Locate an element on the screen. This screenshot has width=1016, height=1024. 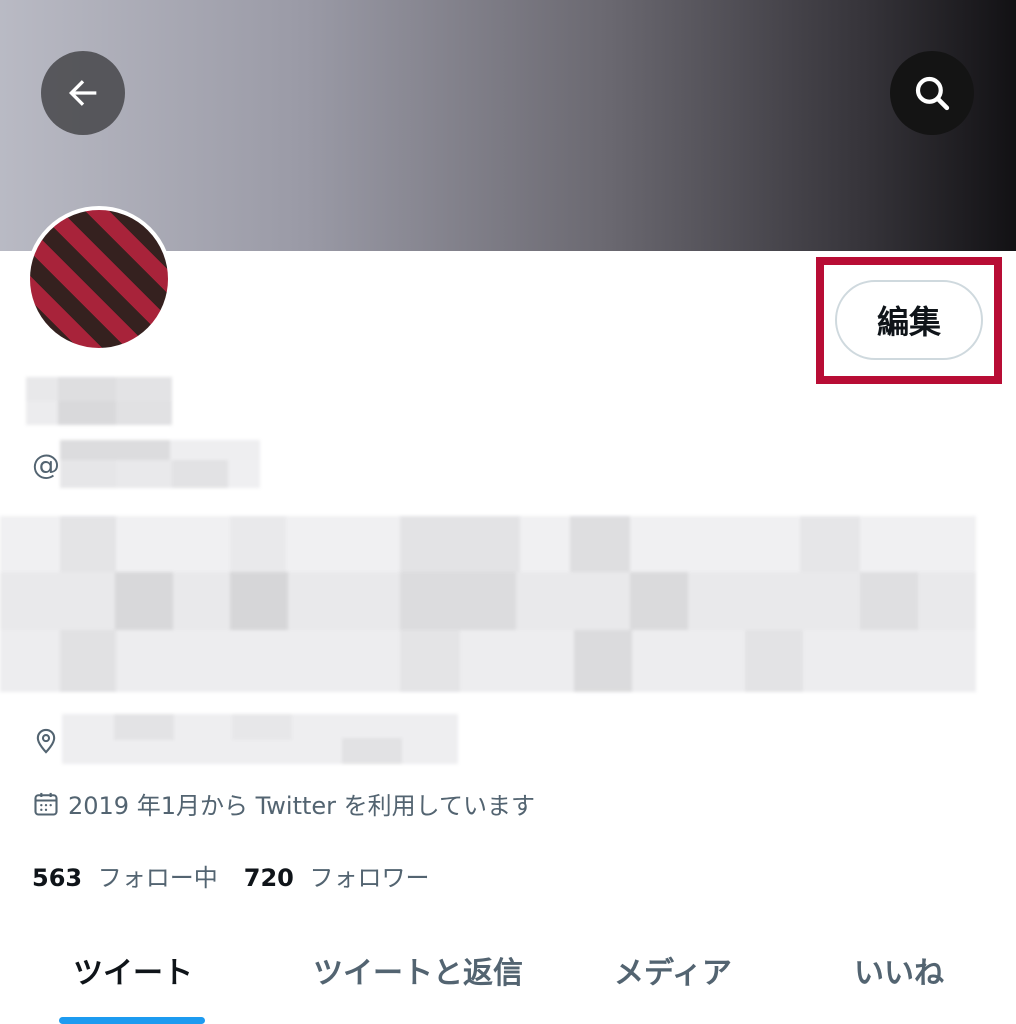
following-count: 563 is located at coordinates (57, 878).